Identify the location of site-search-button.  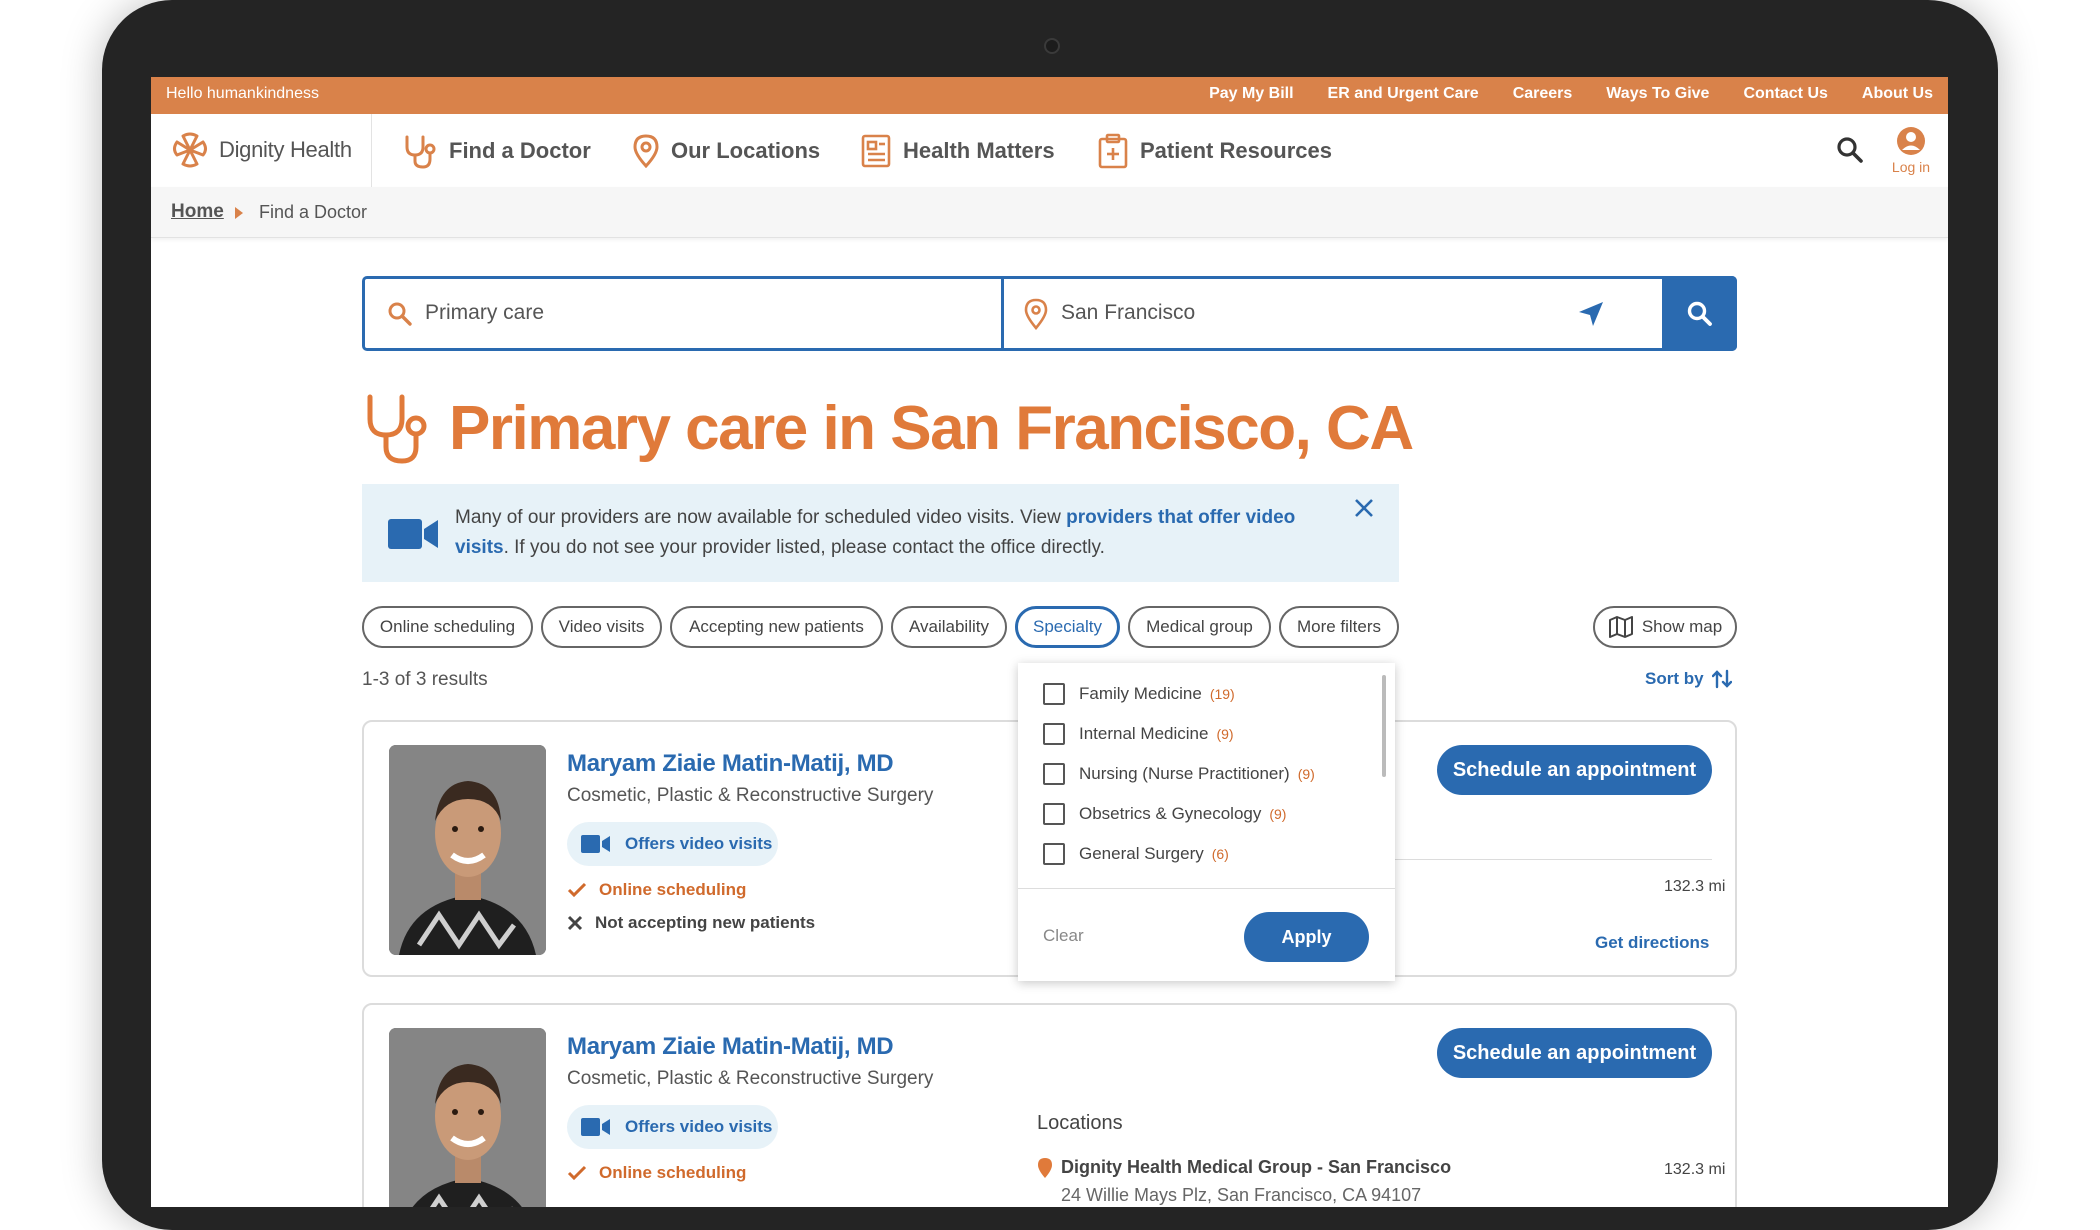
(1850, 152).